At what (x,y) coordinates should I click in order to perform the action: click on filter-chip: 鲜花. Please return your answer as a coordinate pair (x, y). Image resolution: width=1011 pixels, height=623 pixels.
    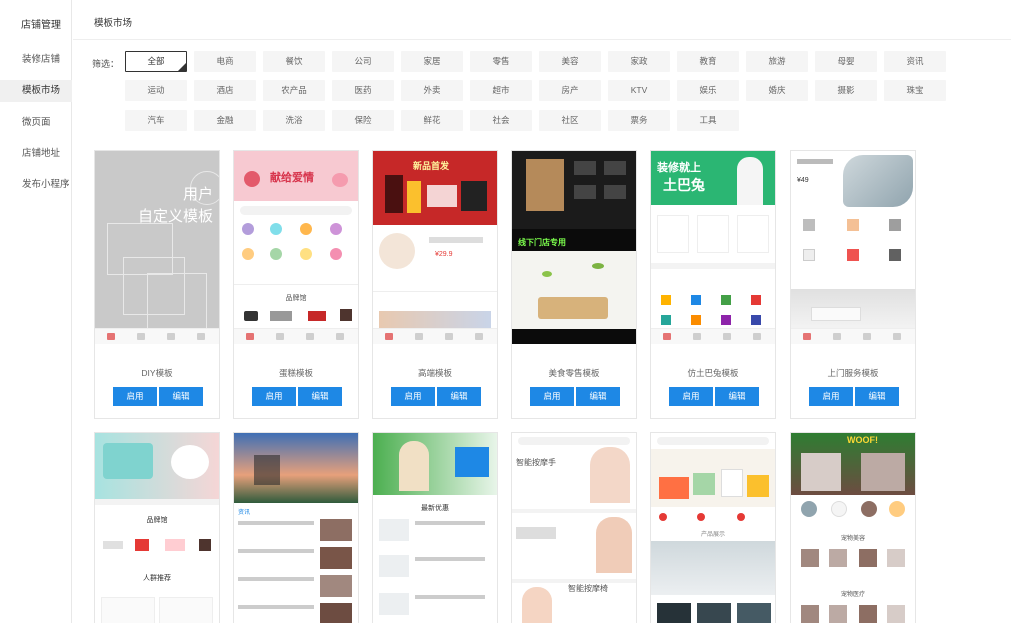
    Looking at the image, I should click on (432, 120).